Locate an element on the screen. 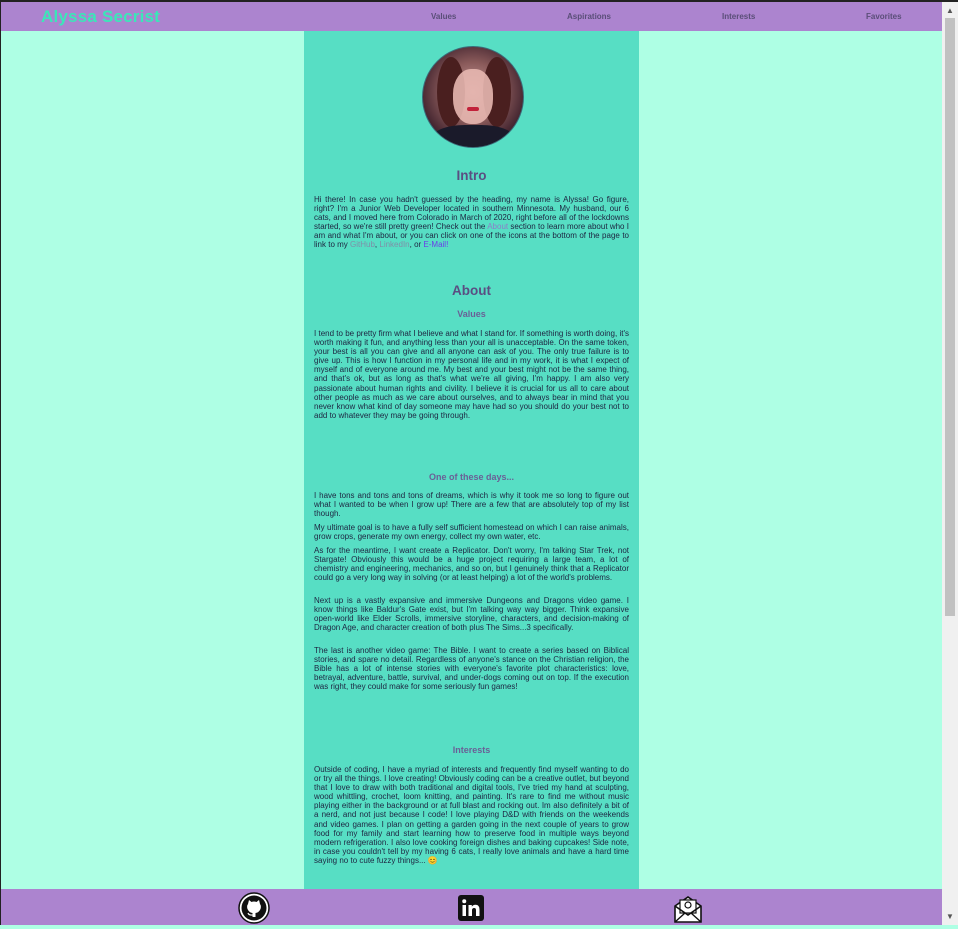 Image resolution: width=958 pixels, height=929 pixels. interests-title: Interests is located at coordinates (471, 750).